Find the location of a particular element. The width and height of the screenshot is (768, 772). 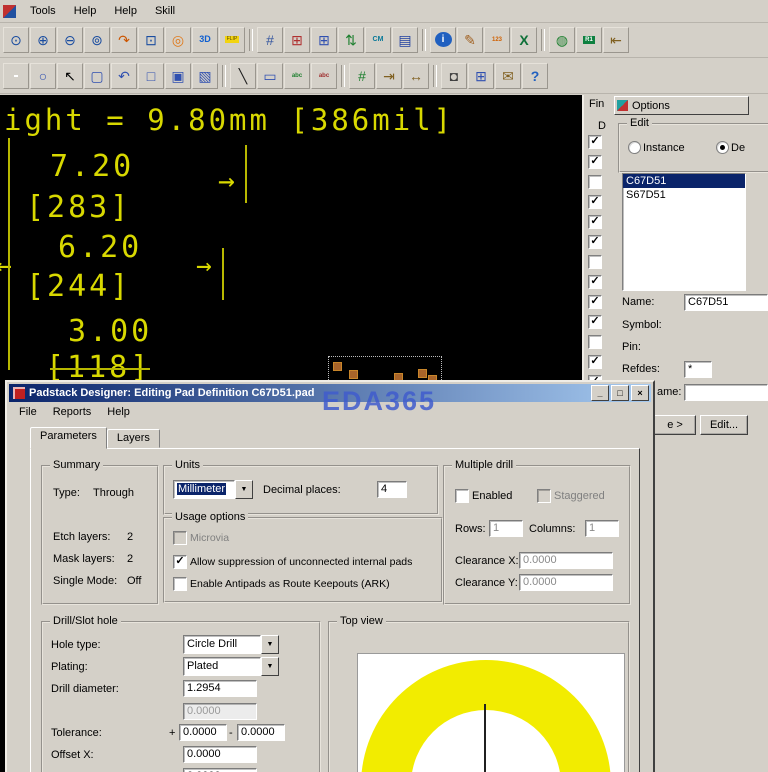

flip-design-button: FLIP is located at coordinates (232, 39).